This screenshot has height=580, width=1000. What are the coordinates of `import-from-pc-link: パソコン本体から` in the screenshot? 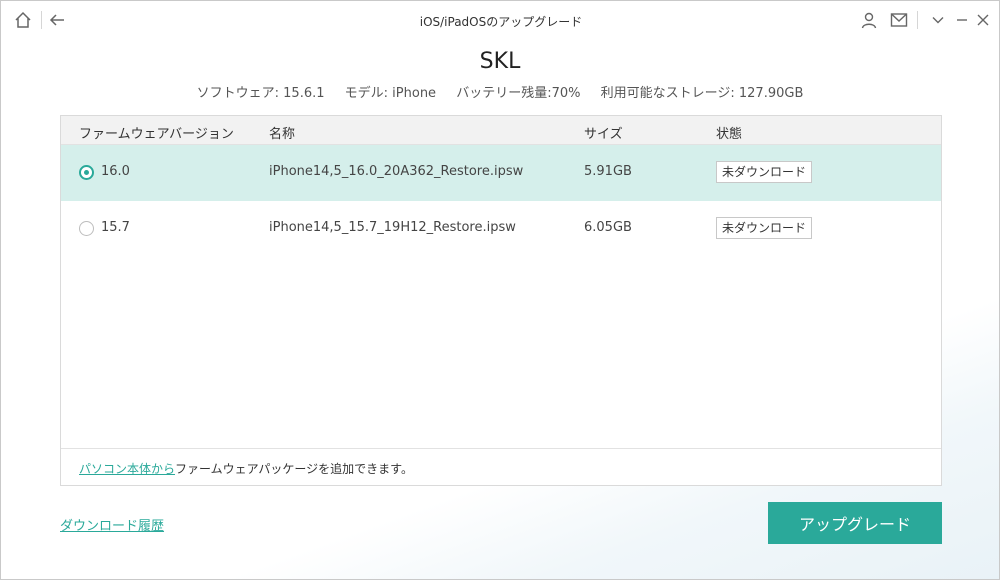 It's located at (127, 469).